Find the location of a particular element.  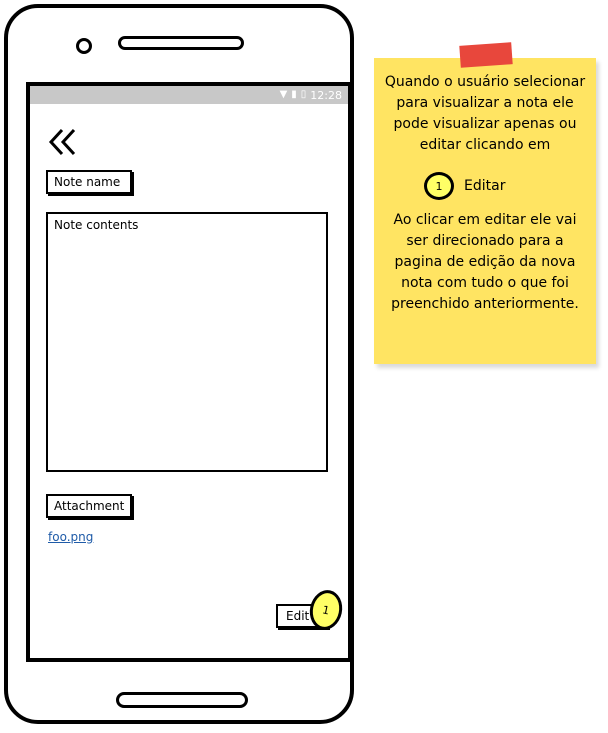

status-time: 12:28 is located at coordinates (326, 95).